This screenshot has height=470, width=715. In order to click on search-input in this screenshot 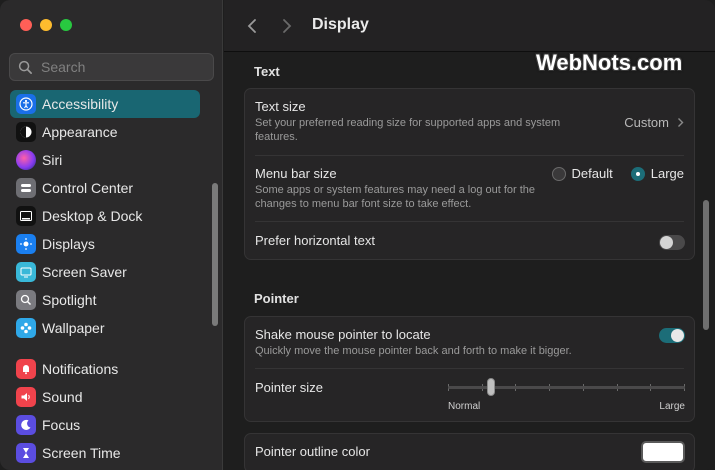, I will do `click(121, 67)`.